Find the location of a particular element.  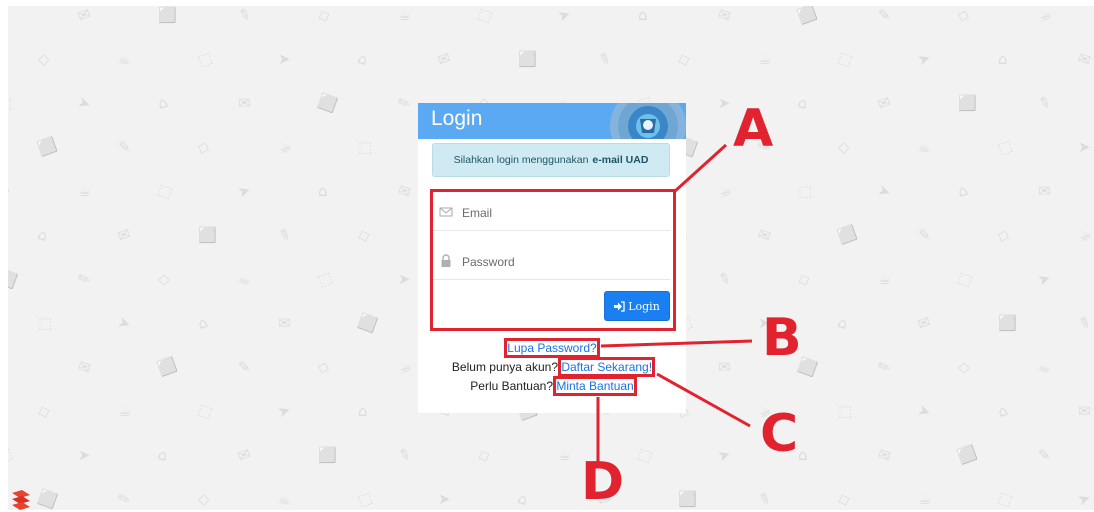

corner-widget-icon is located at coordinates (21, 499).